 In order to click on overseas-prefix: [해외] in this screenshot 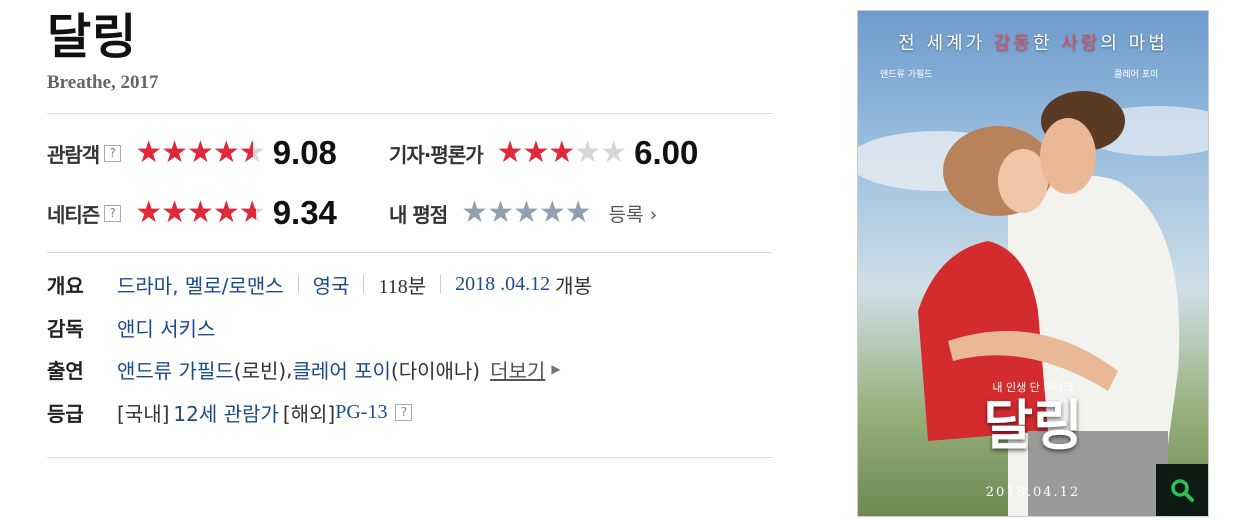, I will do `click(309, 413)`.